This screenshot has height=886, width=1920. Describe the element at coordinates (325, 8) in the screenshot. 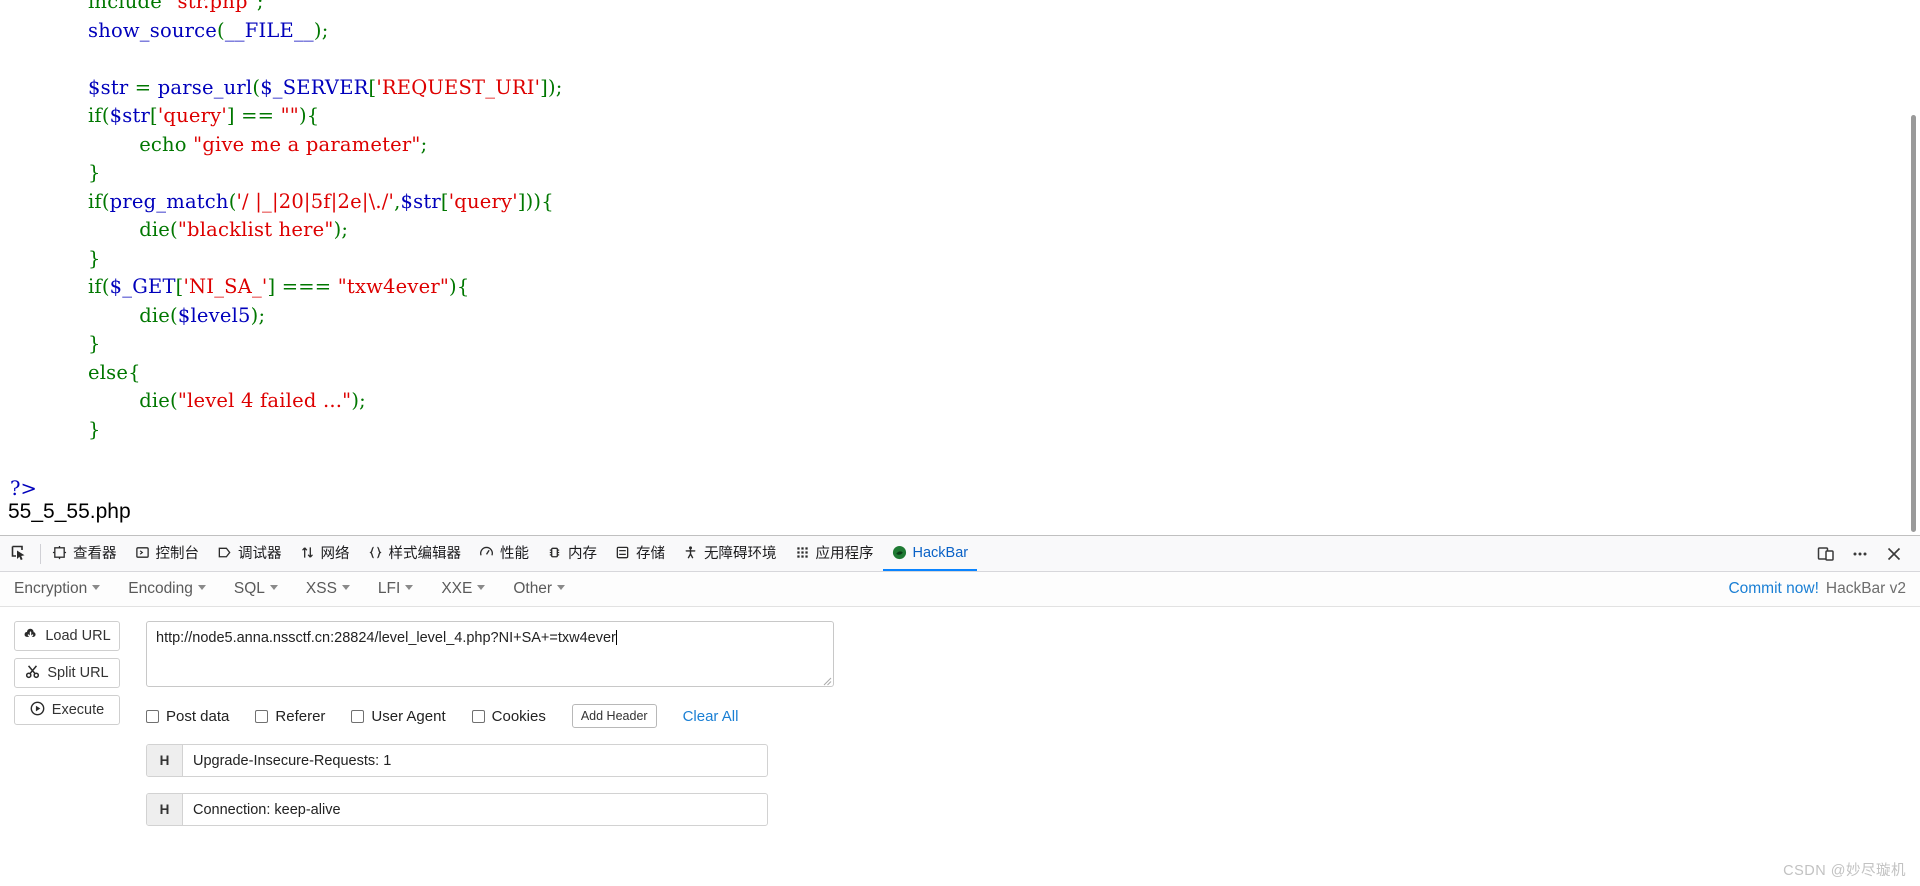

I see `code-line: include "str.php";` at that location.